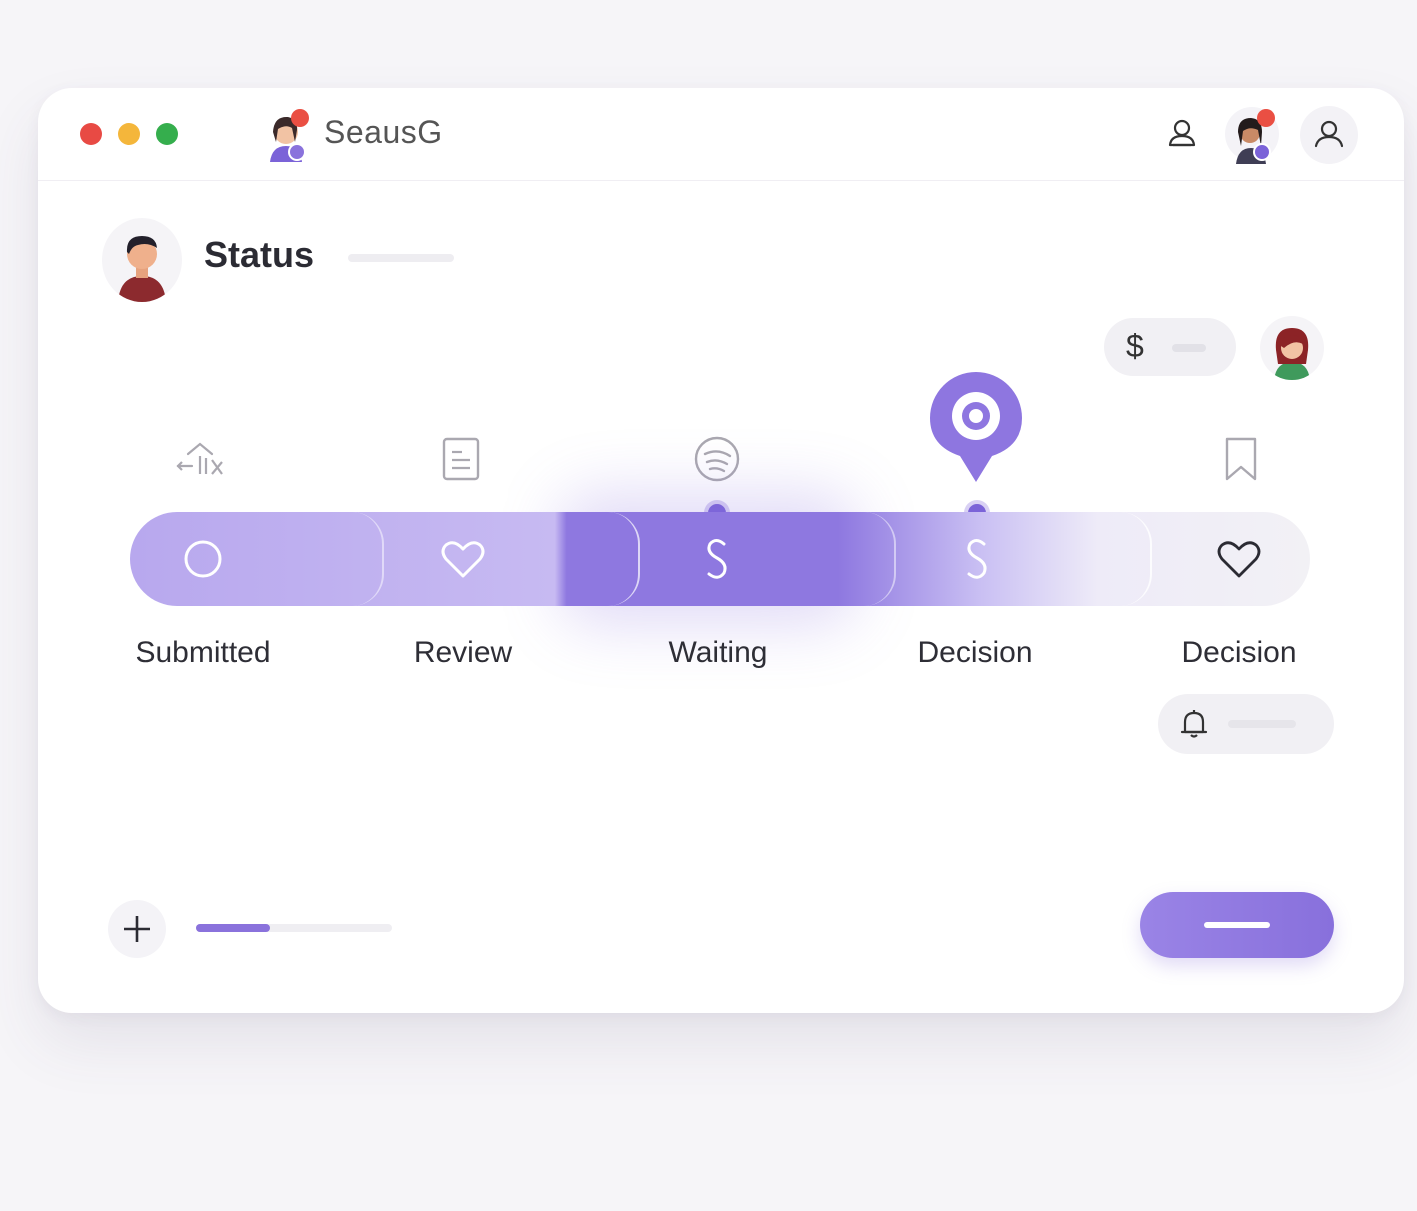 The width and height of the screenshot is (1417, 1211). Describe the element at coordinates (463, 652) in the screenshot. I see `step-label-review: Review` at that location.